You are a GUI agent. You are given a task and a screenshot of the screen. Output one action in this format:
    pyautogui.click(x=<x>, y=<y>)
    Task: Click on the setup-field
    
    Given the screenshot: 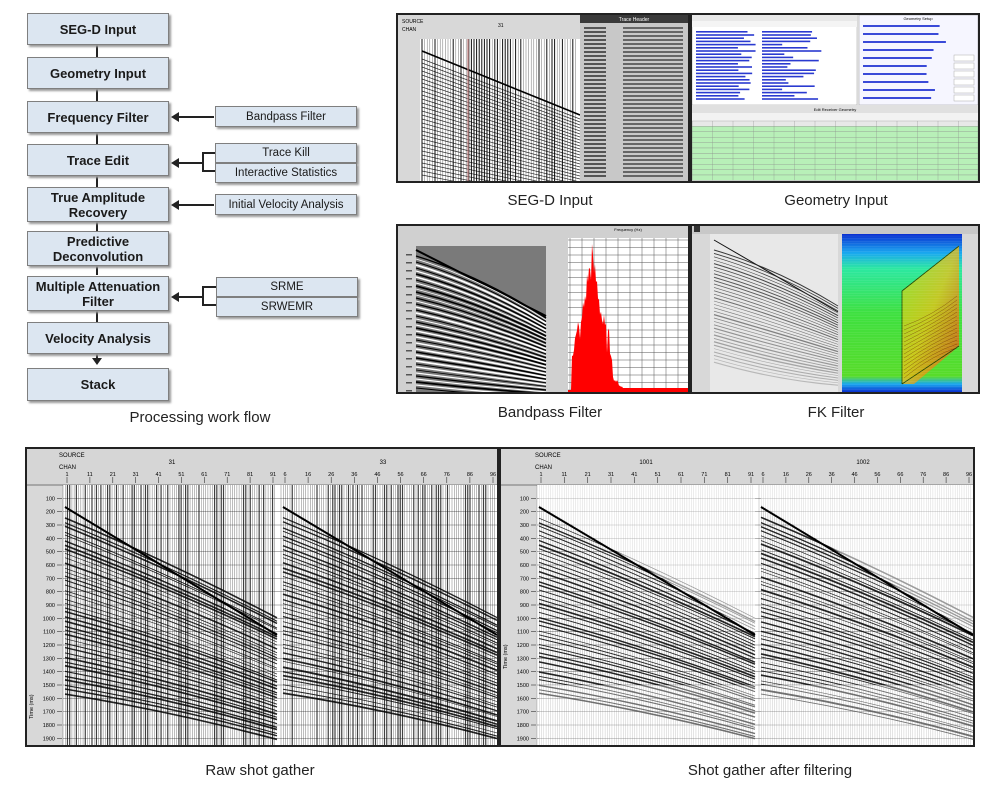 What is the action you would take?
    pyautogui.click(x=964, y=98)
    